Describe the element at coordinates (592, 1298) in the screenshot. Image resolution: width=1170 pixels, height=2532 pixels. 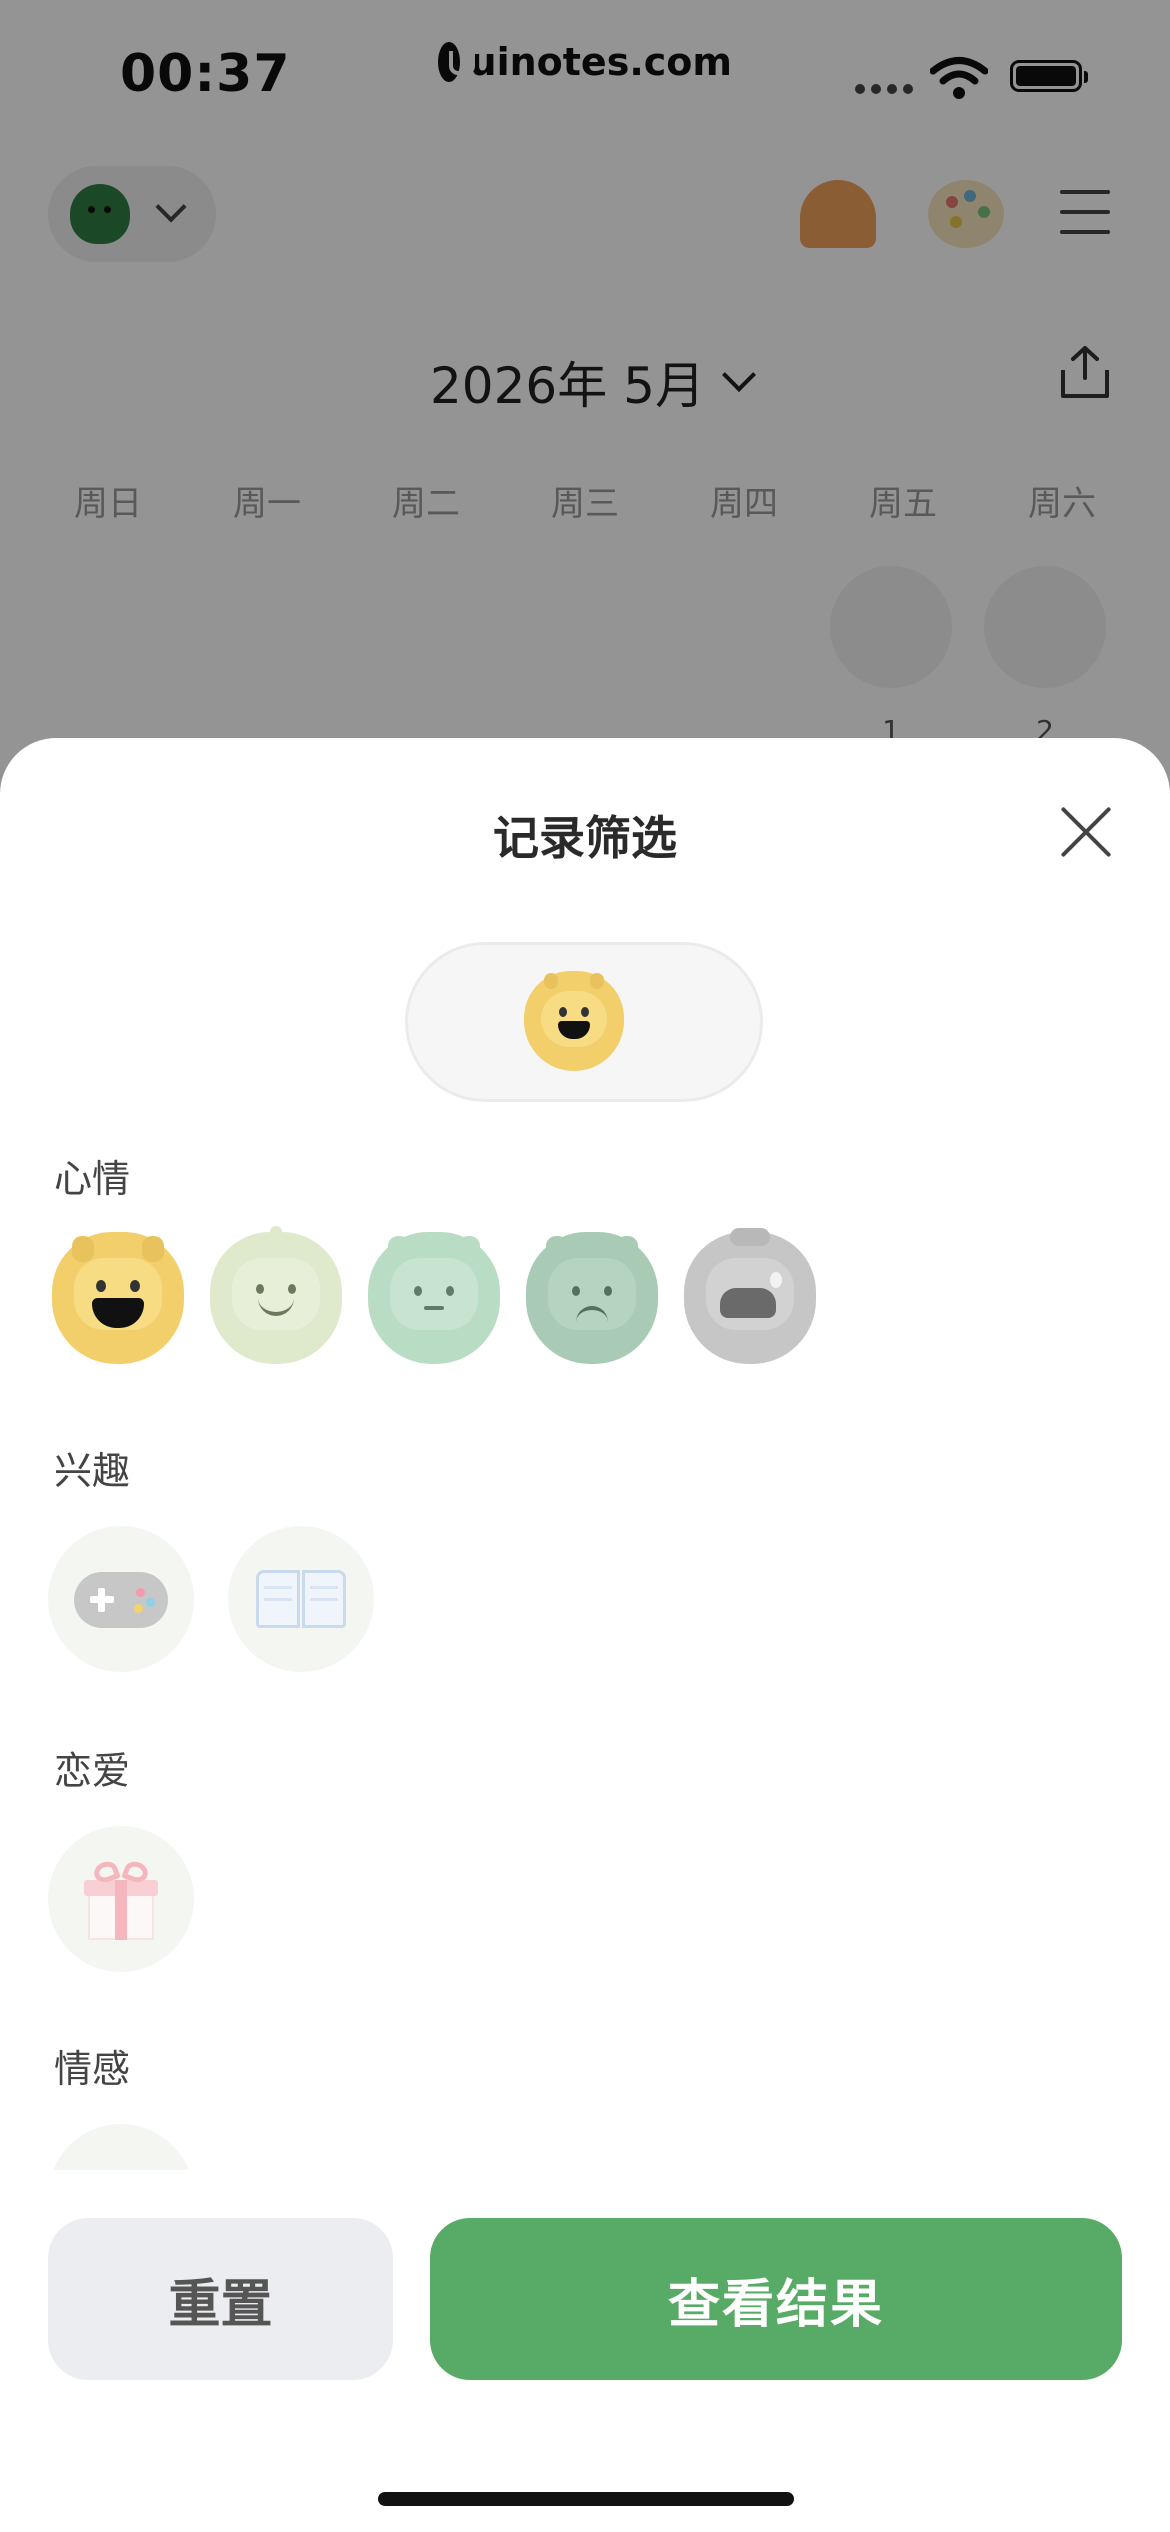
I see `bad-mood-icon` at that location.